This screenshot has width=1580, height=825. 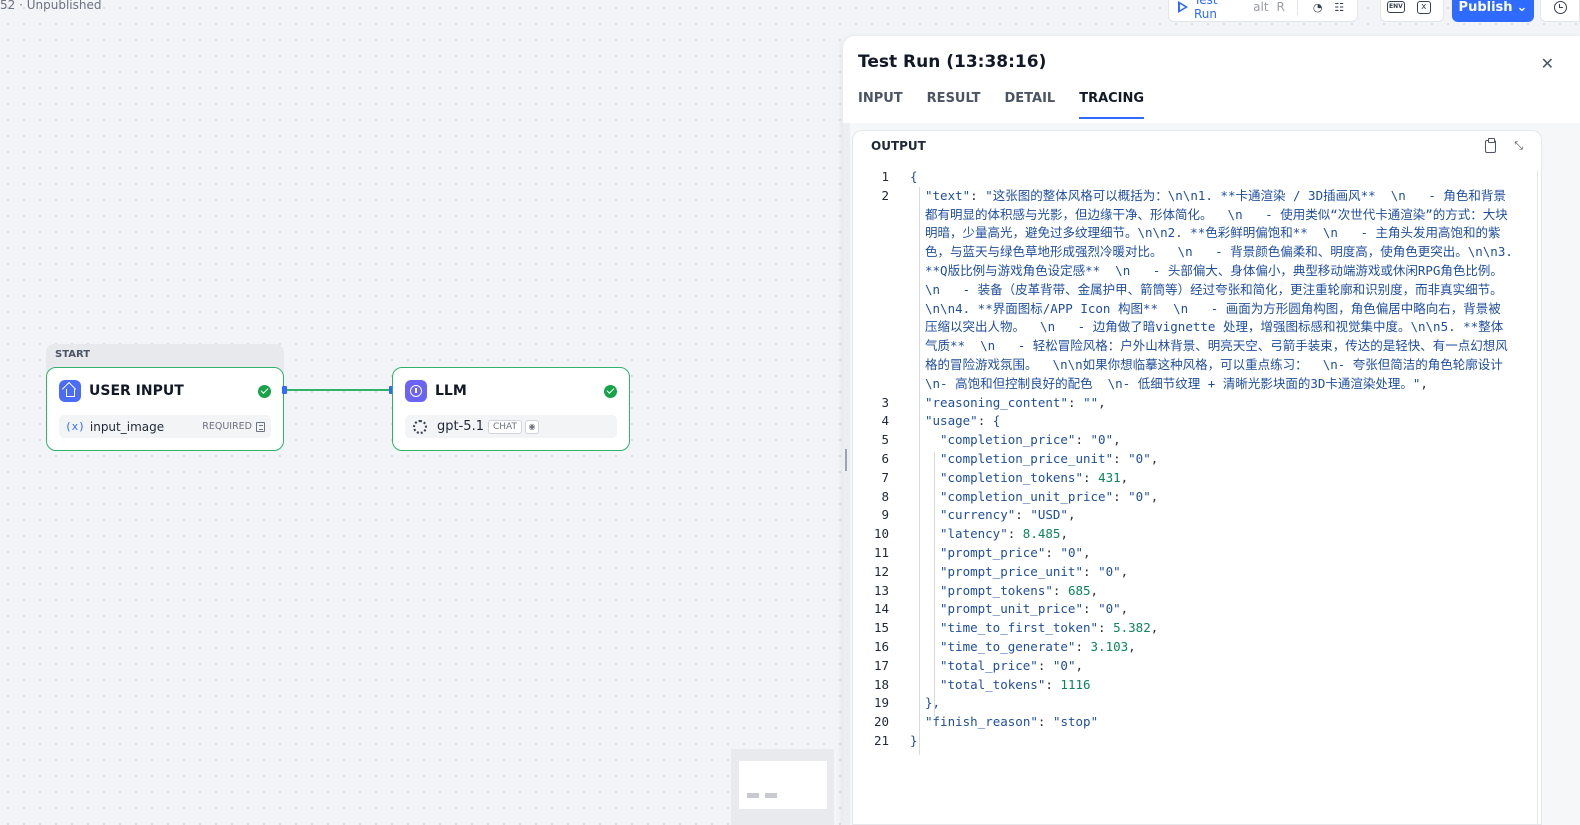 I want to click on node-connection-edge, so click(x=338, y=390).